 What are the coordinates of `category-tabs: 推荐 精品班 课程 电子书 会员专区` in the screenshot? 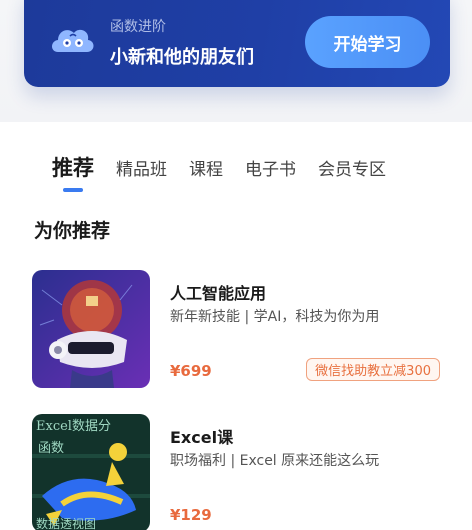 It's located at (230, 175).